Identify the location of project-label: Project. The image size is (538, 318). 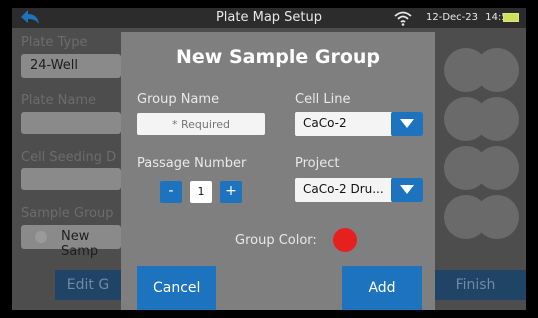
(317, 163).